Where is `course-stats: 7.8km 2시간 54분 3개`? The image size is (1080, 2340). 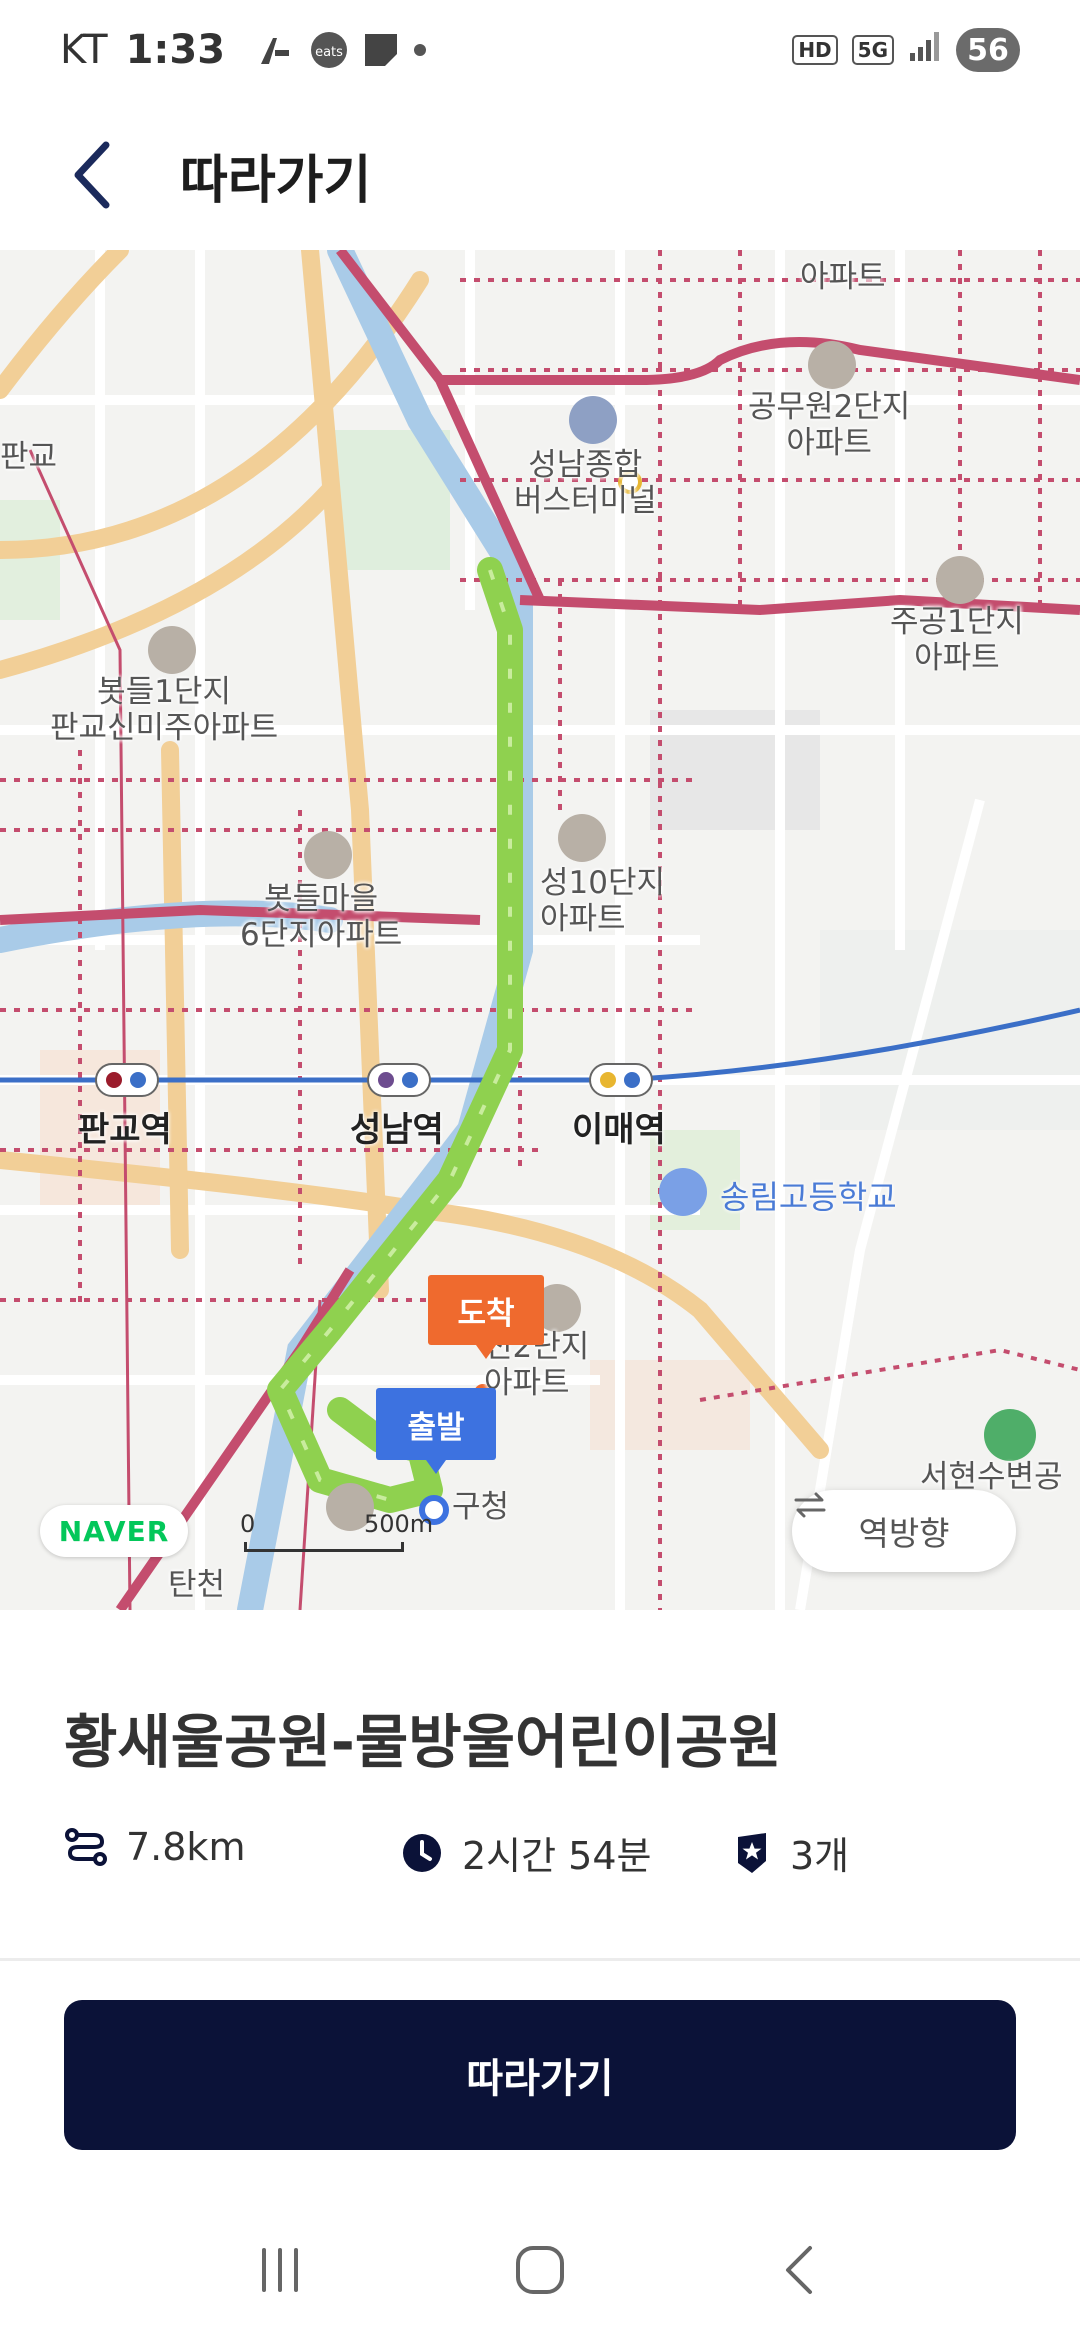
course-stats: 7.8km 2시간 54분 3개 is located at coordinates (544, 1860).